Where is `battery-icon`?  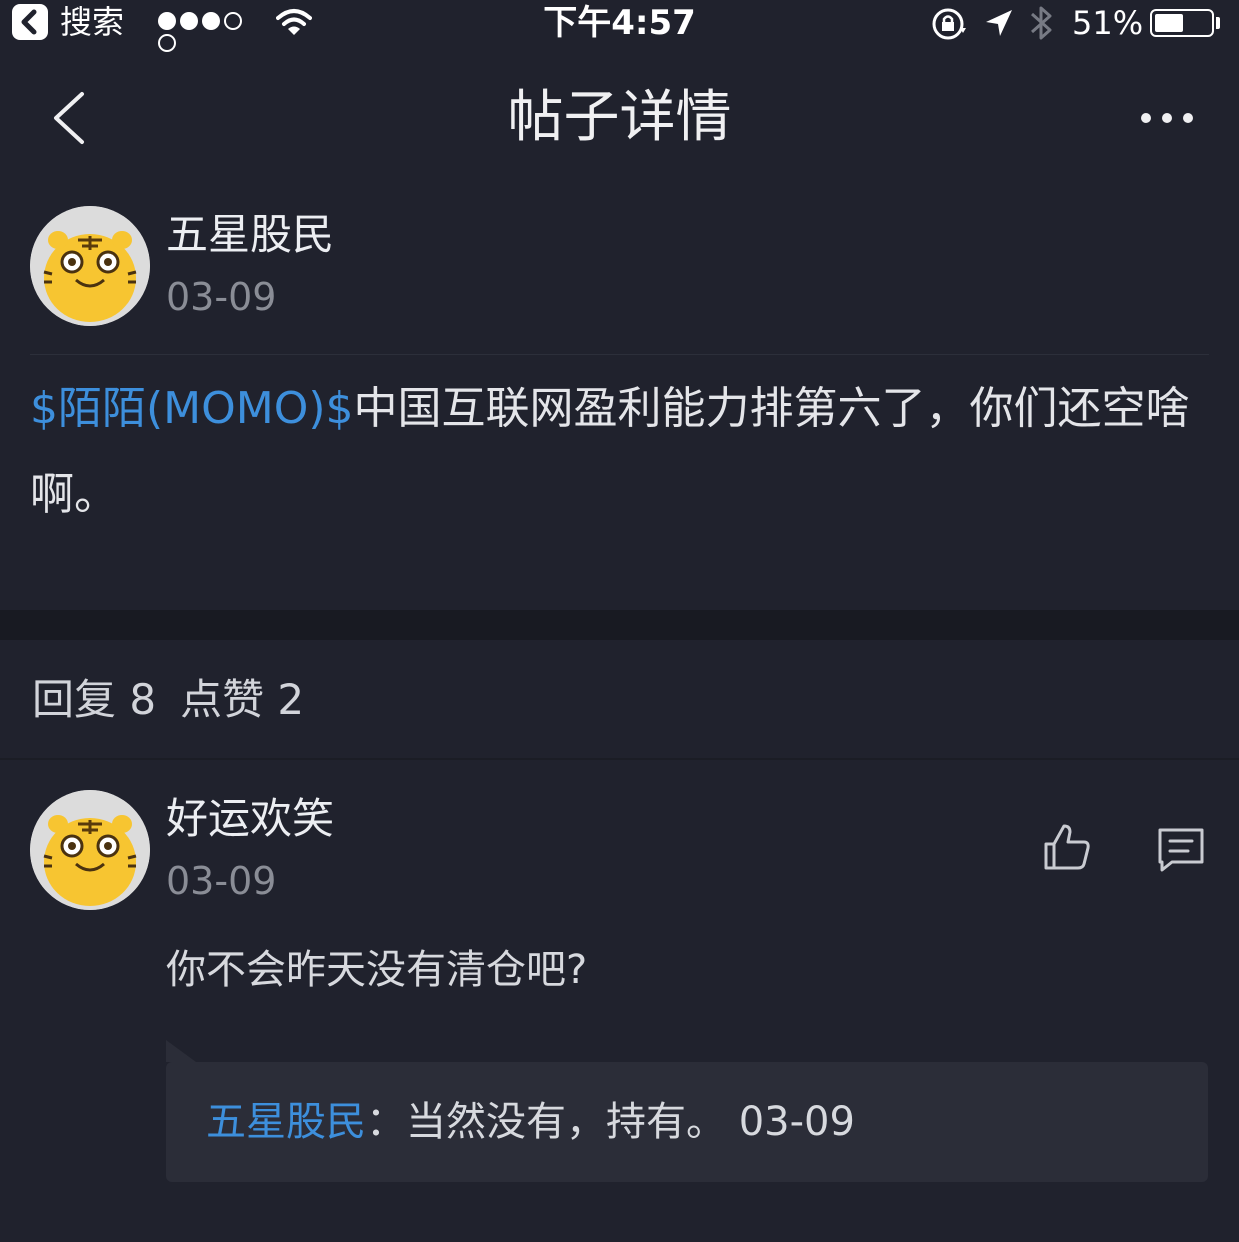
battery-icon is located at coordinates (1182, 23).